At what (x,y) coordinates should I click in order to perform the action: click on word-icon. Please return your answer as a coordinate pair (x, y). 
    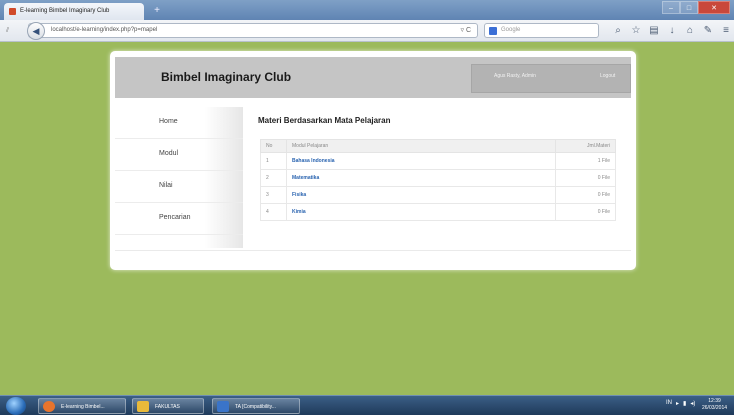
    Looking at the image, I should click on (223, 406).